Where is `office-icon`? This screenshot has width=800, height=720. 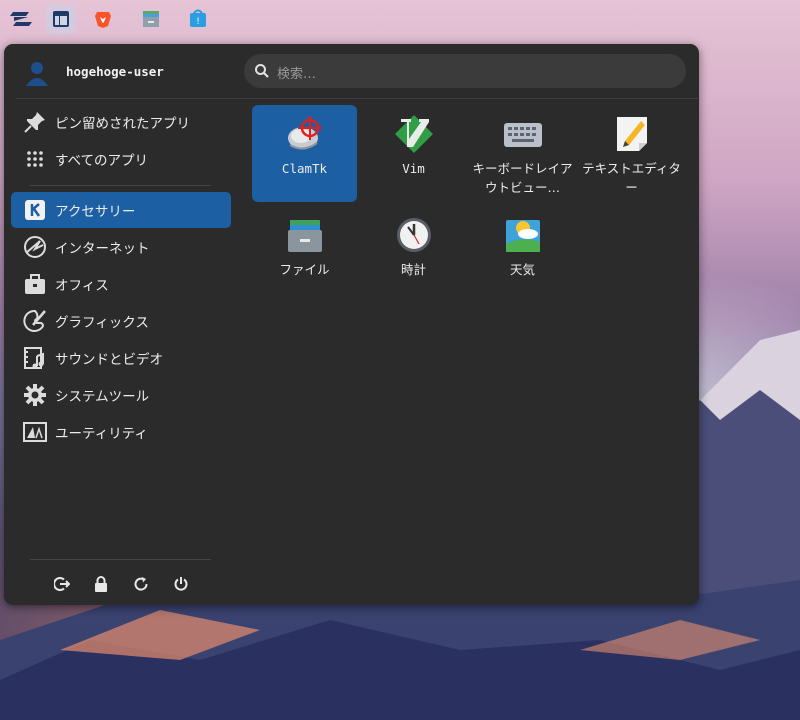
office-icon is located at coordinates (35, 284).